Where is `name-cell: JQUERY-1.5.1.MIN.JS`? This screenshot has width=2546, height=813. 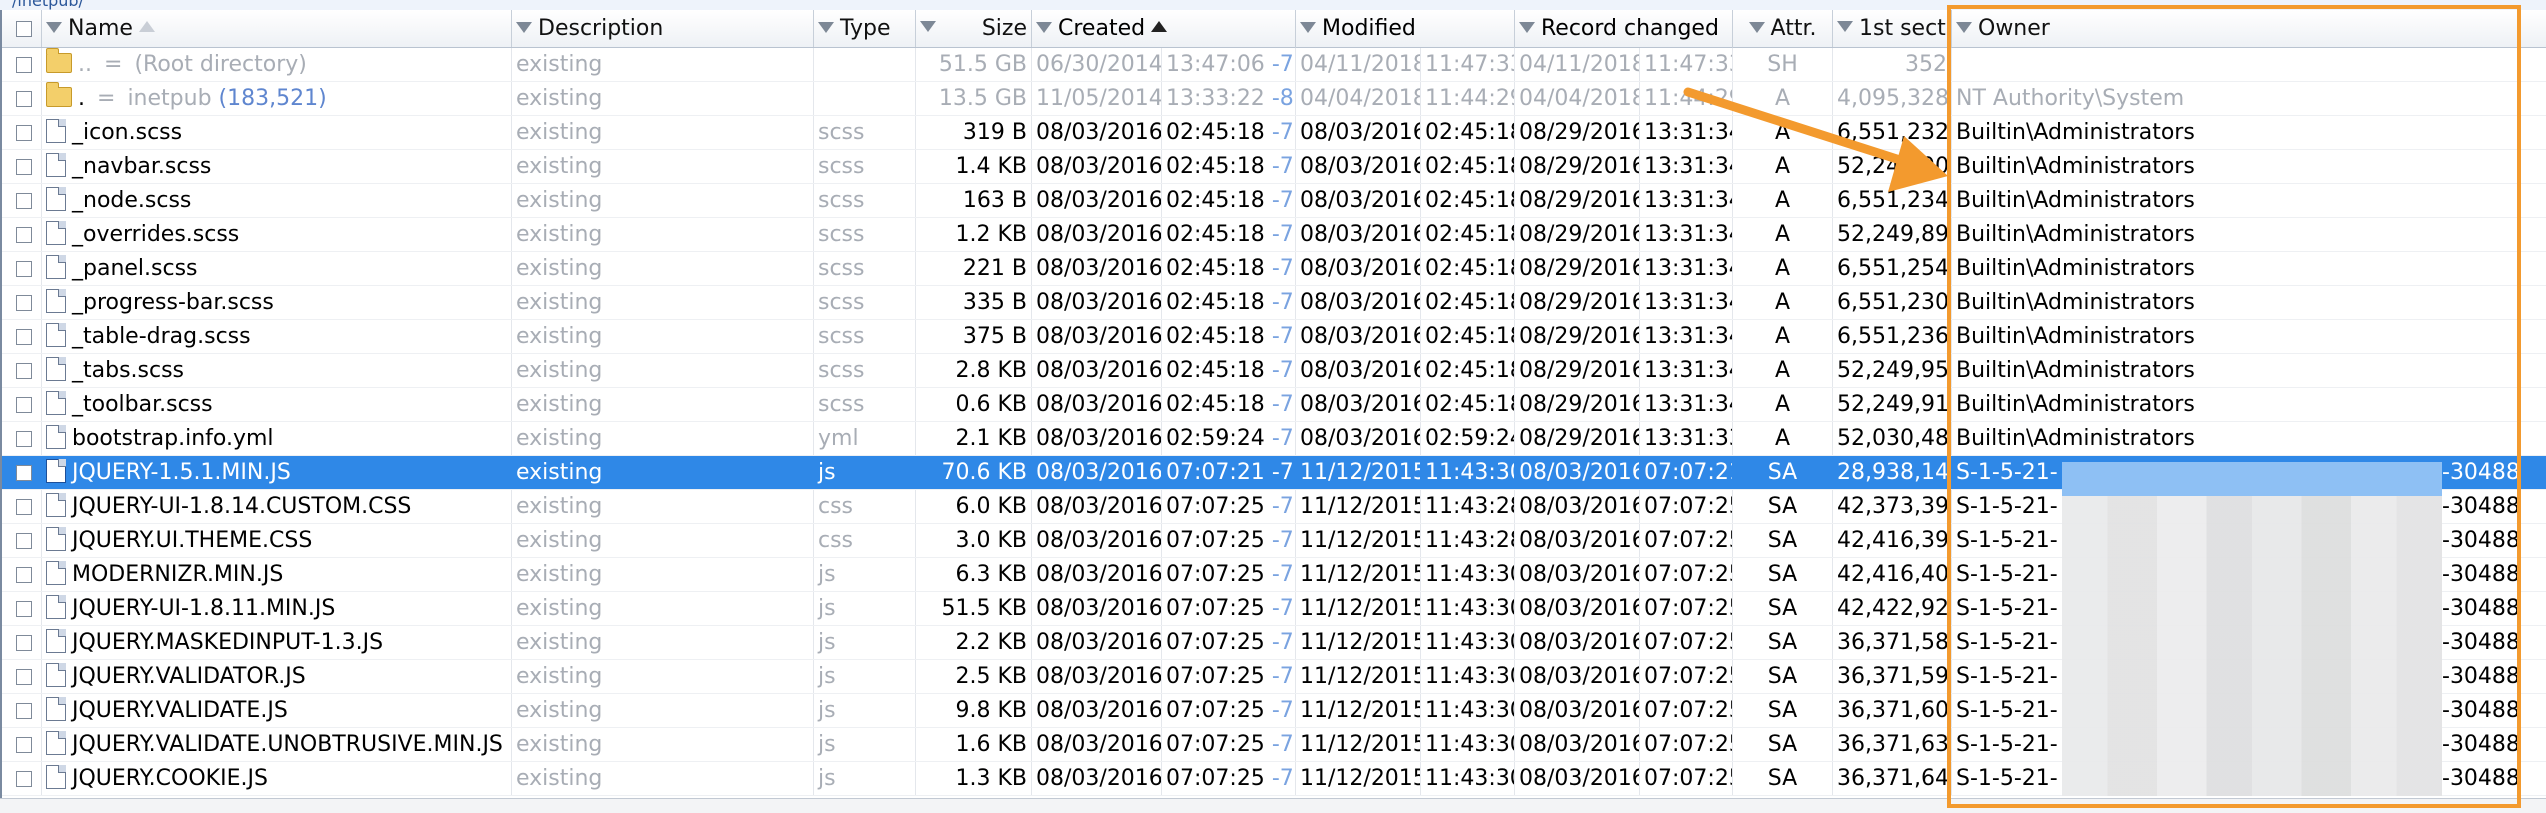 name-cell: JQUERY-1.5.1.MIN.JS is located at coordinates (277, 472).